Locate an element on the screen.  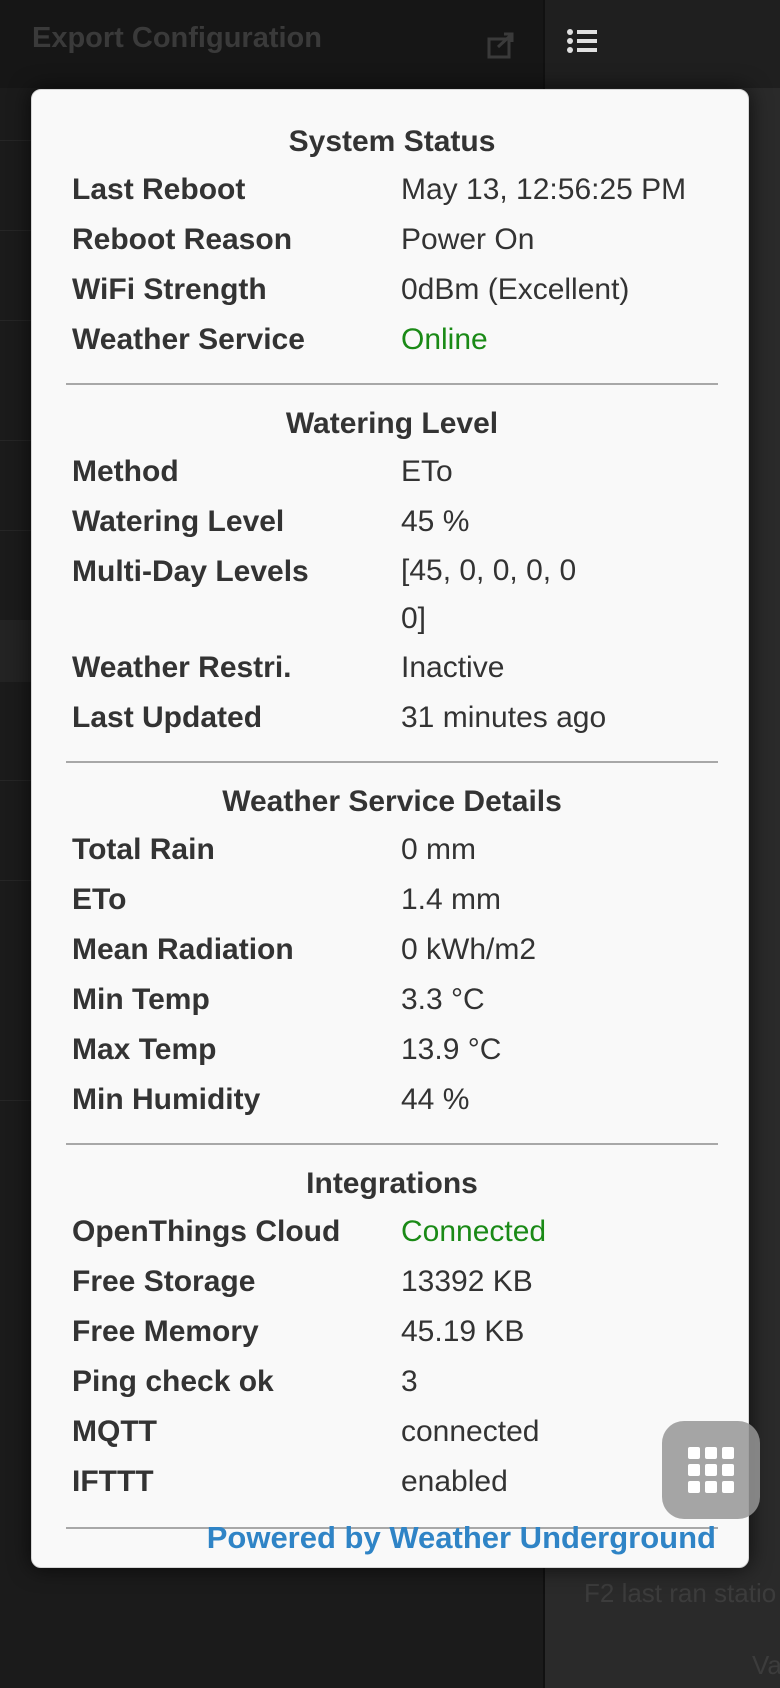
status-row: Ping check ok 3 is located at coordinates (392, 1382).